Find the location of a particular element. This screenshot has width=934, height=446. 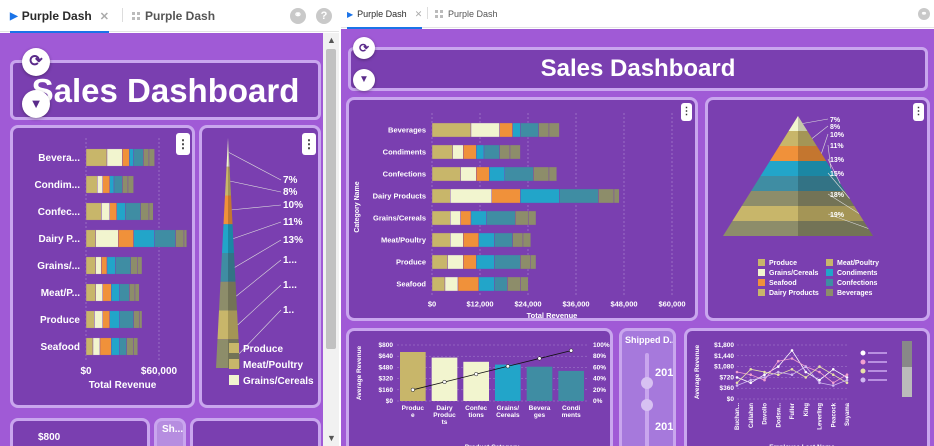

dashboard-title: Sales Dashboard is located at coordinates (165, 90).